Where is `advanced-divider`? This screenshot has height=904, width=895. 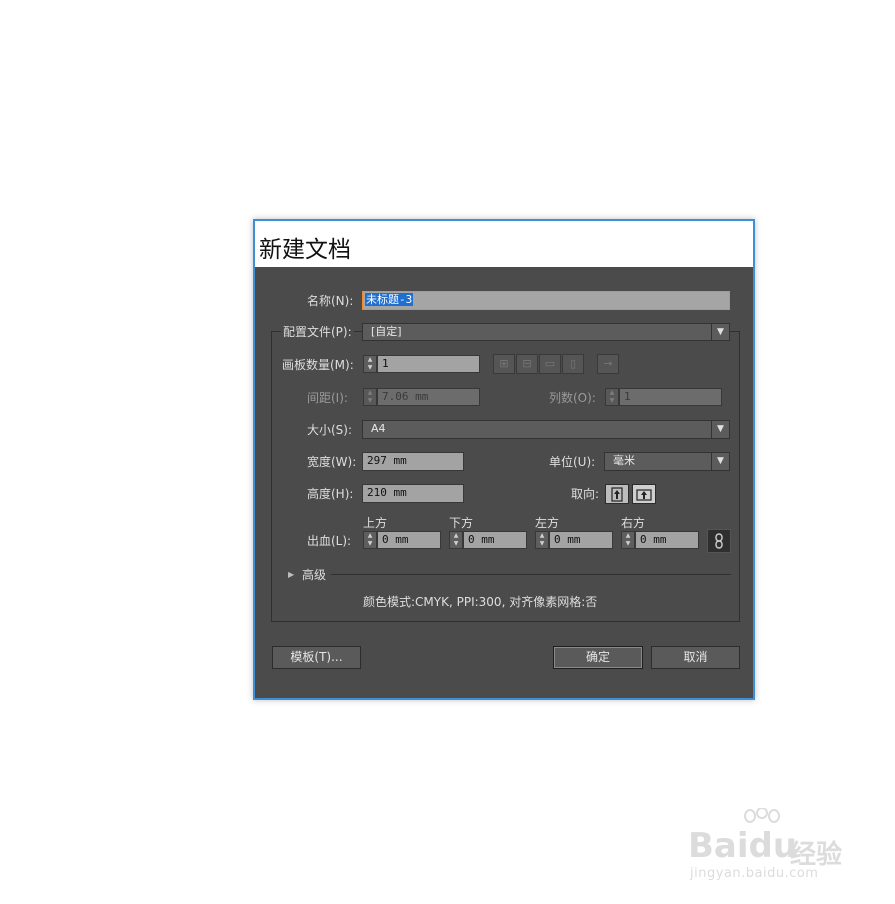 advanced-divider is located at coordinates (531, 574).